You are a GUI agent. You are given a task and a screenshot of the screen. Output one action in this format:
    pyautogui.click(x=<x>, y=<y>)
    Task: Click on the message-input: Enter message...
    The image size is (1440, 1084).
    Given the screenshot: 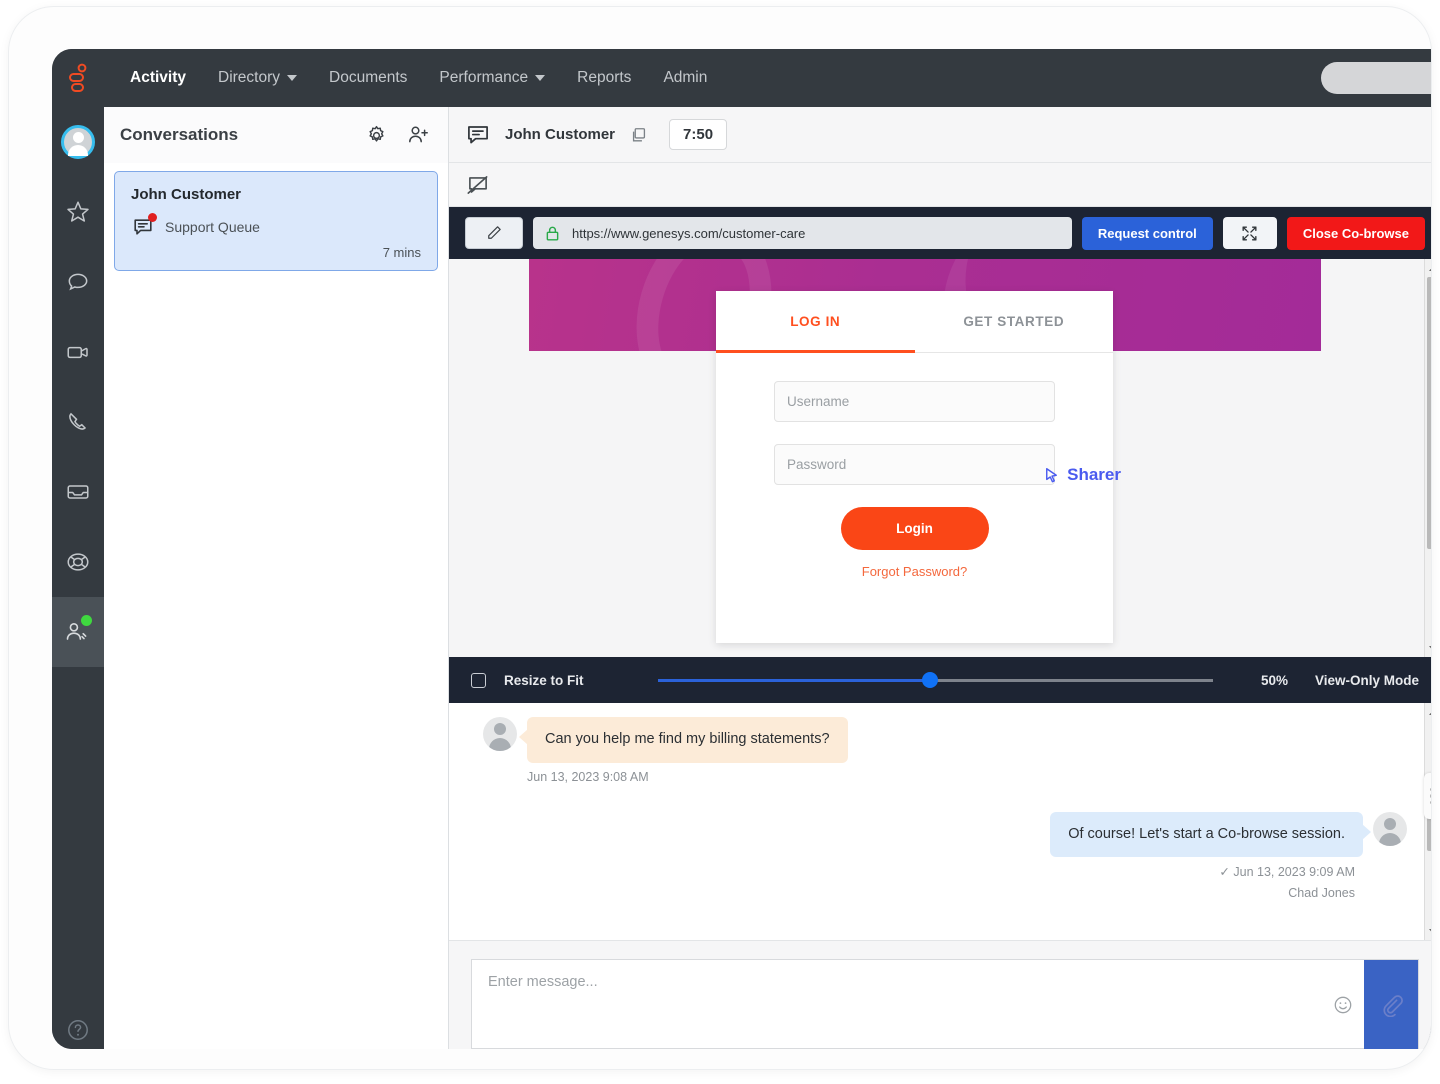 What is the action you would take?
    pyautogui.click(x=897, y=1004)
    